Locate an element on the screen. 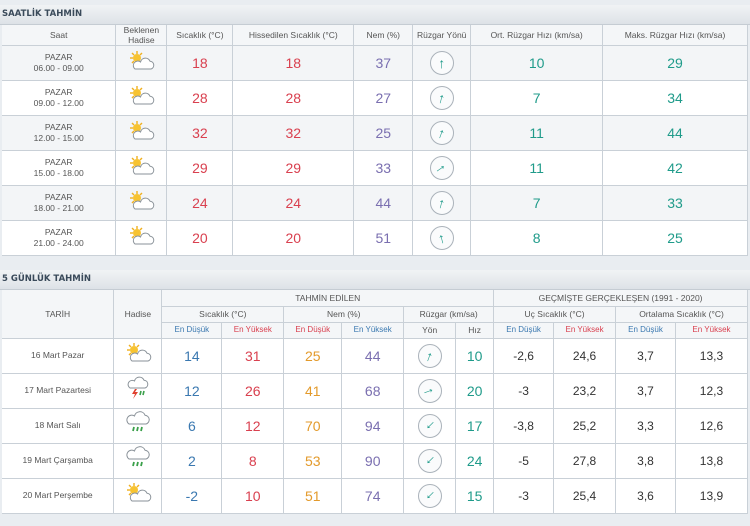 This screenshot has height=526, width=750. table-row: 18 Mart Salı 6 12 70 94 ↑ 17 -3,8 25,2 3,3 12,6 is located at coordinates (375, 426).